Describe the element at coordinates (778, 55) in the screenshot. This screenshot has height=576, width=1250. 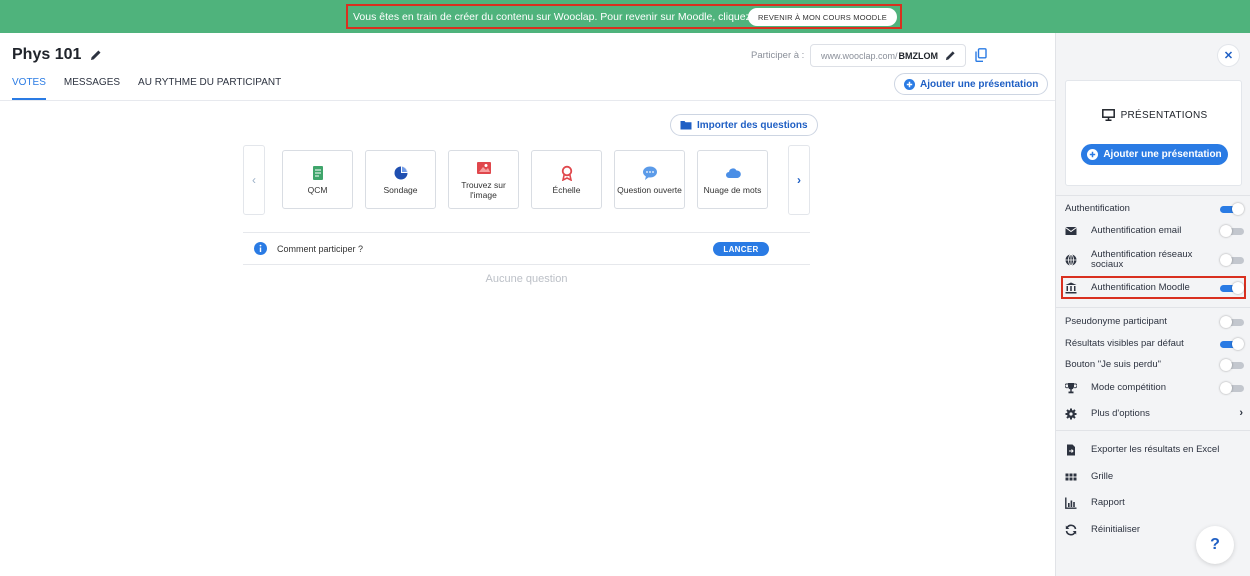
I see `participate-label: Participer à :` at that location.